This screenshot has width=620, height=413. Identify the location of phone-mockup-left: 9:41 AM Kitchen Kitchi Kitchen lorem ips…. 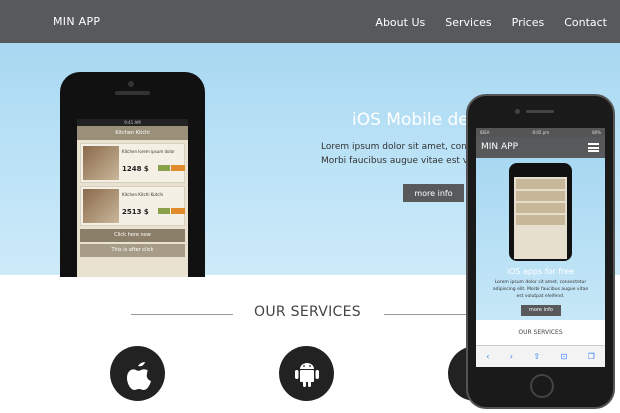
(132, 174).